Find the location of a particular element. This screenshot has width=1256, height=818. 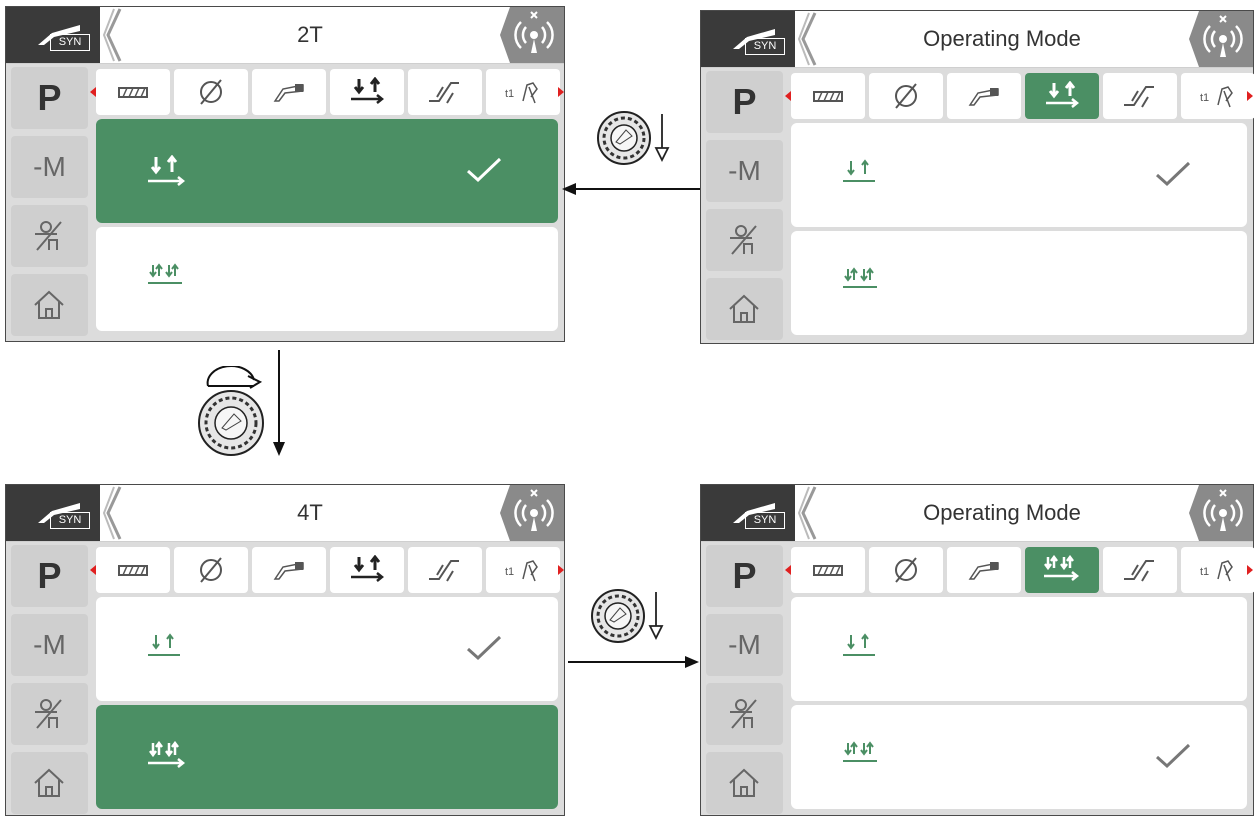

header: SYN Operating Mode is located at coordinates (977, 513).